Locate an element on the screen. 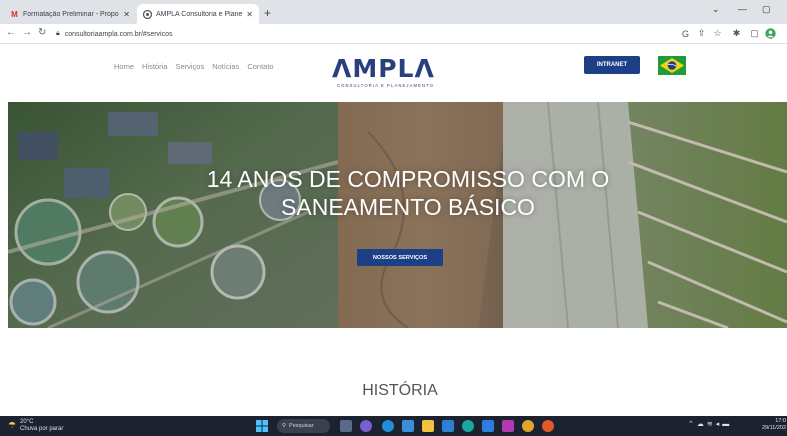 The width and height of the screenshot is (787, 436). edge-icon is located at coordinates (388, 426).